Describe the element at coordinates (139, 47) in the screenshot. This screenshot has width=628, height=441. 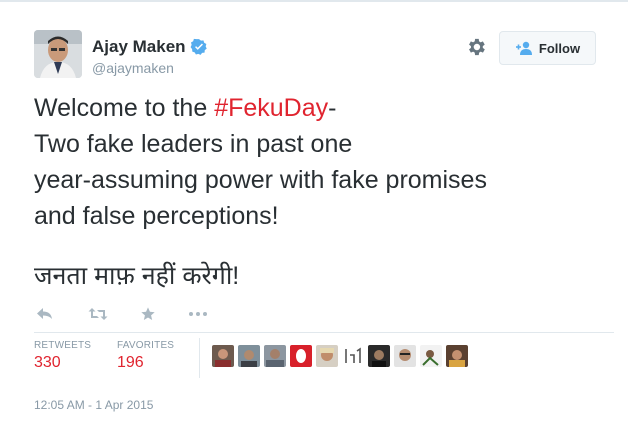
I see `user-fullname: Ajay Maken` at that location.